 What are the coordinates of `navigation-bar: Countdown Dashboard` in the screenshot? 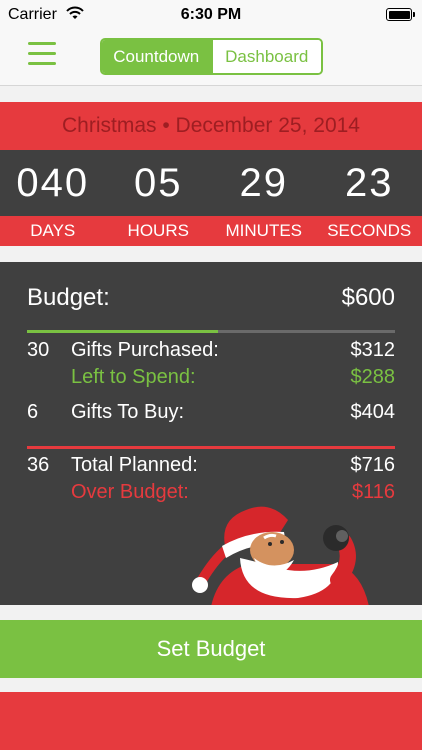 It's located at (211, 58).